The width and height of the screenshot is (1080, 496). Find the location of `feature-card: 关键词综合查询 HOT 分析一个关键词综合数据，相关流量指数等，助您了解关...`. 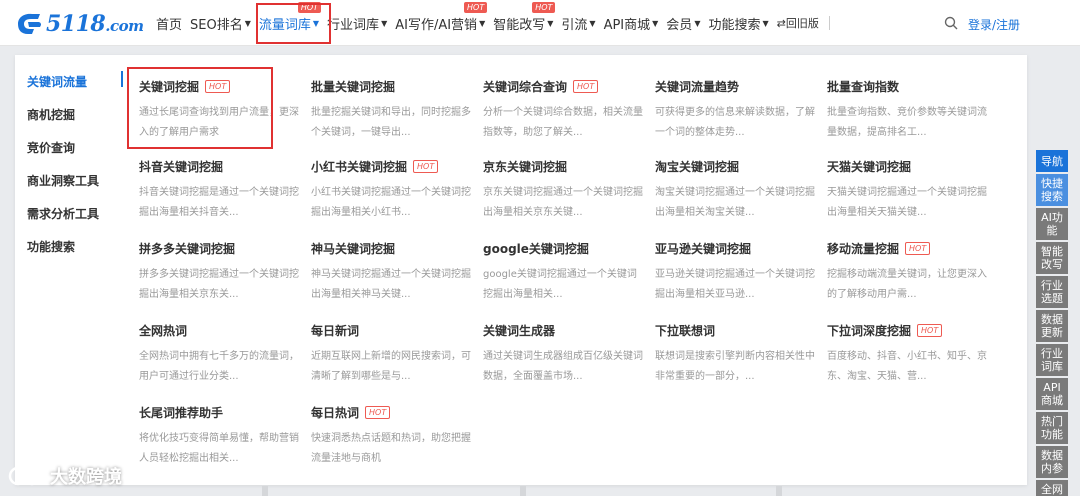

feature-card: 关键词综合查询 HOT 分析一个关键词综合数据，相关流量指数等，助您了解关... is located at coordinates (563, 110).